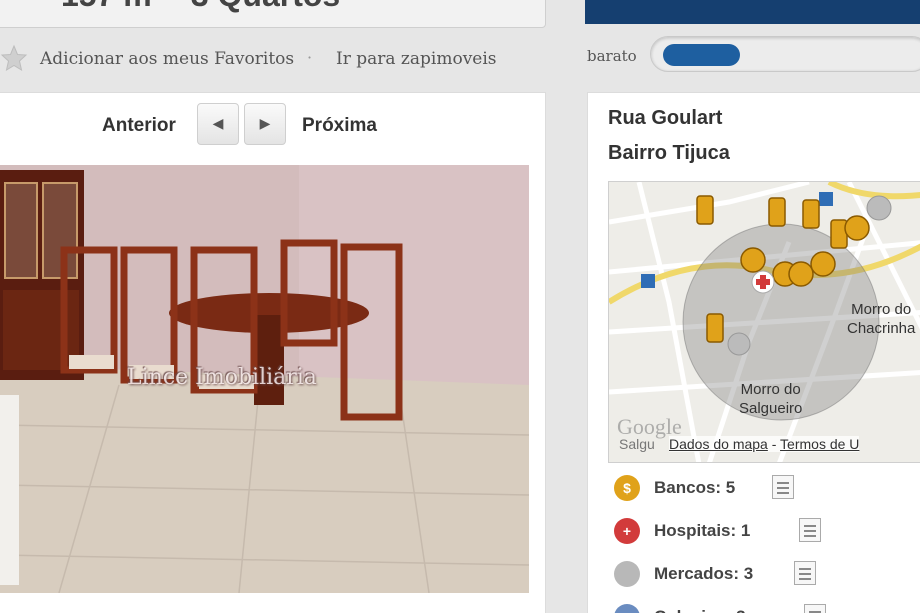  Describe the element at coordinates (764, 574) in the screenshot. I see `poi-row: Mercados: 3` at that location.